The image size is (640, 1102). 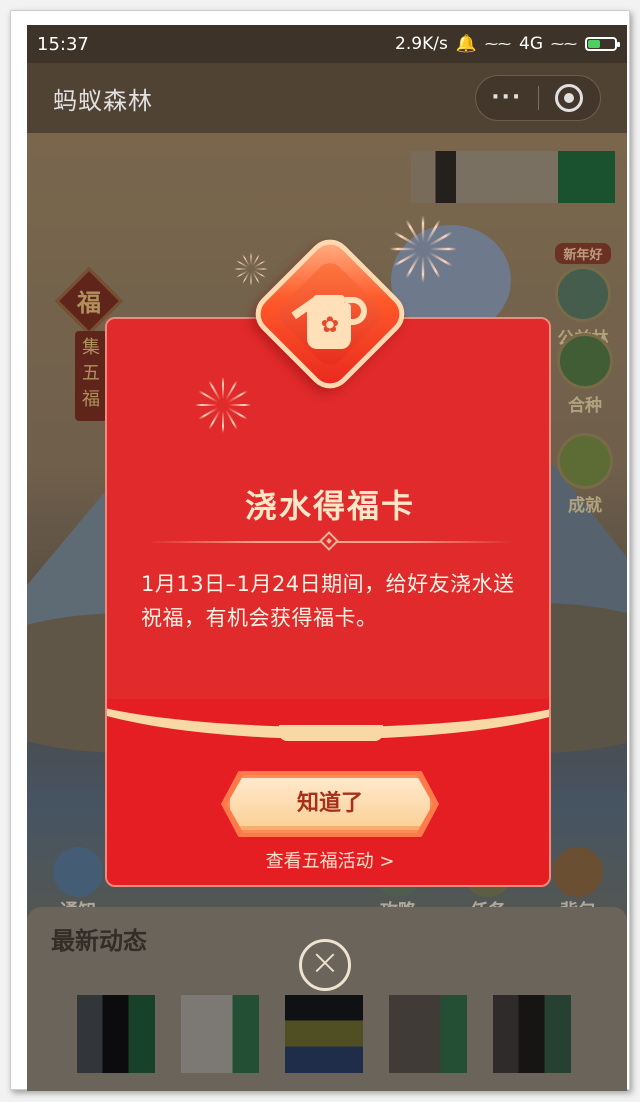 What do you see at coordinates (331, 733) in the screenshot?
I see `dialog-notch` at bounding box center [331, 733].